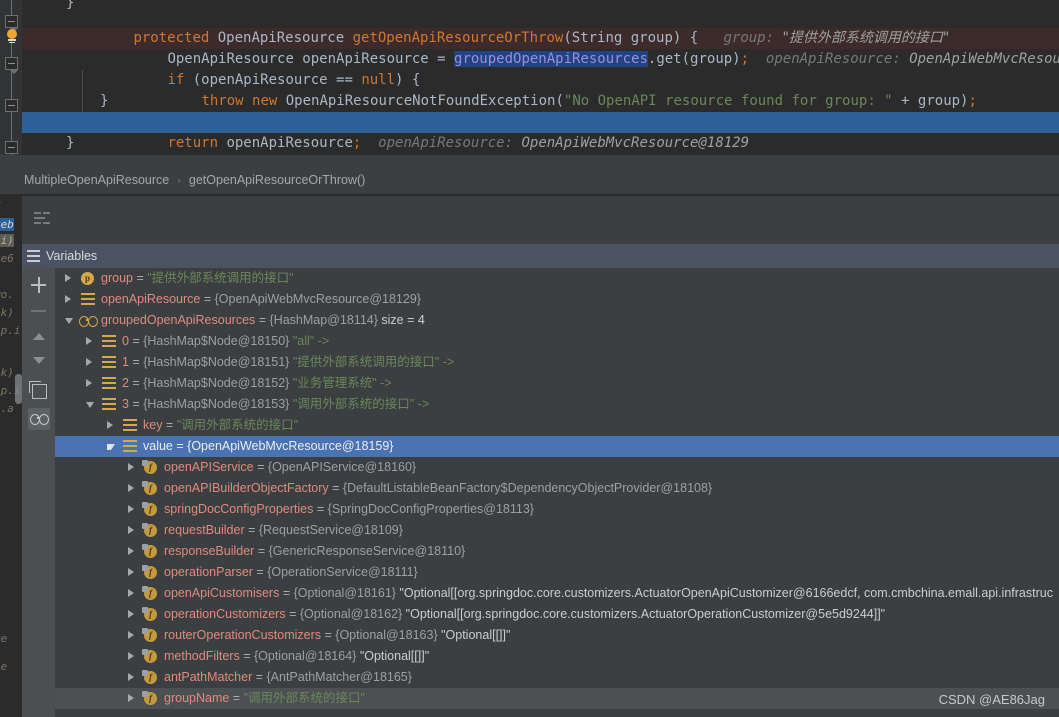 Image resolution: width=1059 pixels, height=717 pixels. What do you see at coordinates (557, 278) in the screenshot?
I see `variable-row: p group = "提供外部系统调用的接口"` at bounding box center [557, 278].